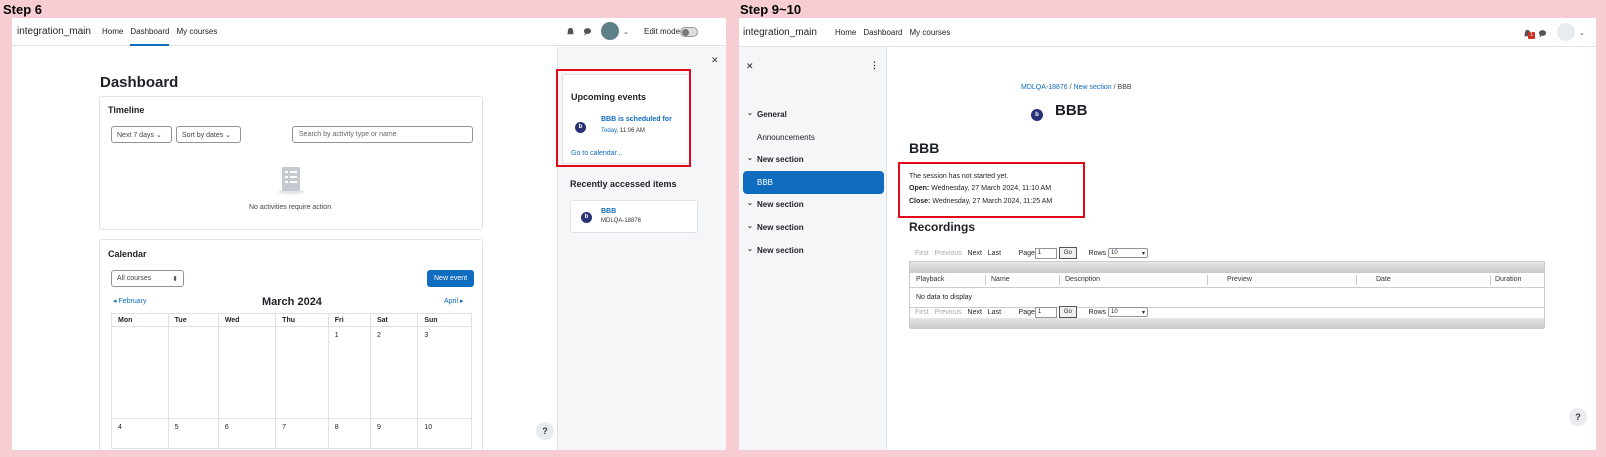  What do you see at coordinates (444, 433) in the screenshot?
I see `calendar-day-cell: 10` at bounding box center [444, 433].